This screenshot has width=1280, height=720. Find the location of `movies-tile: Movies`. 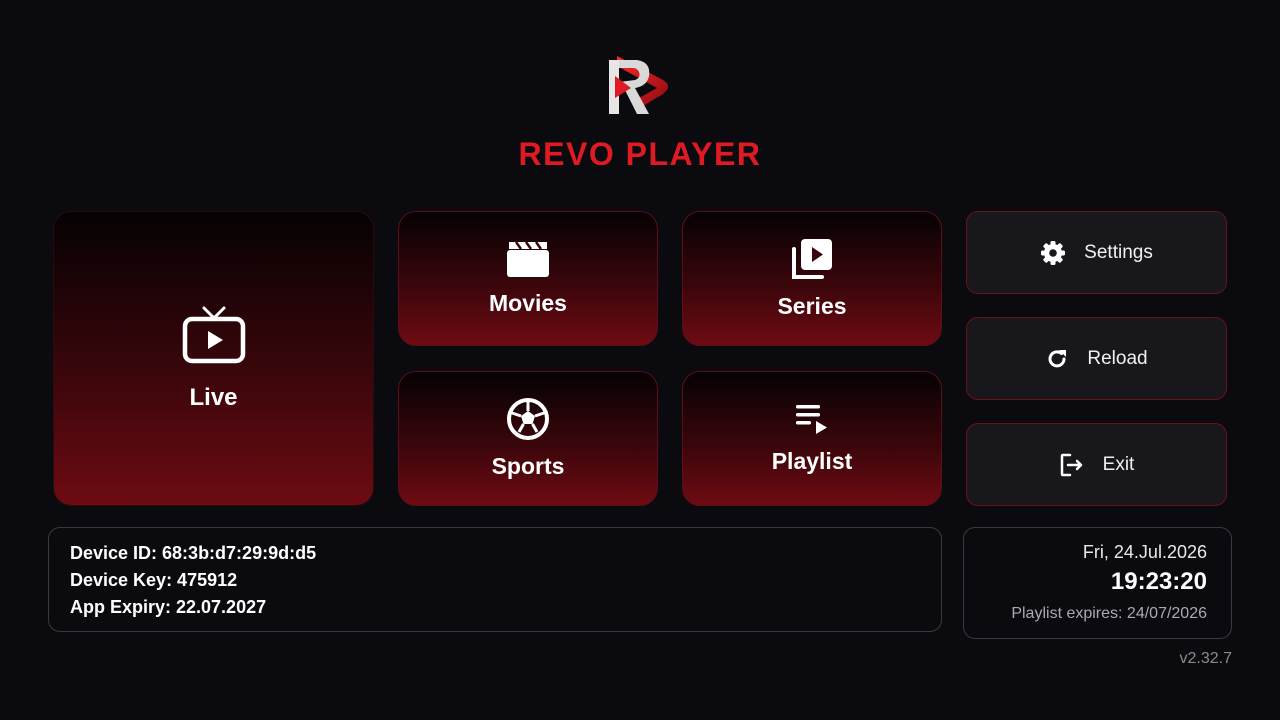

movies-tile: Movies is located at coordinates (528, 278).